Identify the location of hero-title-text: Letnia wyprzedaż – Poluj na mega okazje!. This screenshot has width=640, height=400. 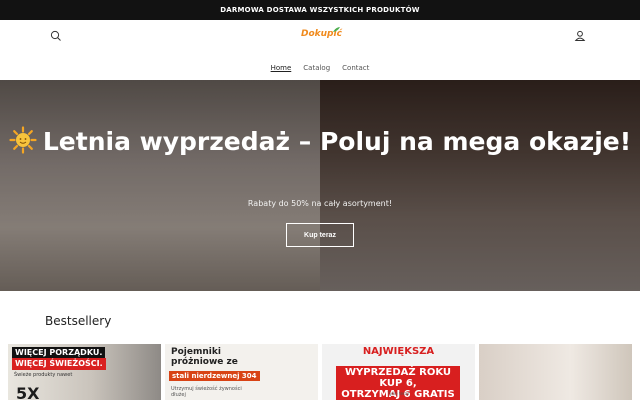
(337, 141).